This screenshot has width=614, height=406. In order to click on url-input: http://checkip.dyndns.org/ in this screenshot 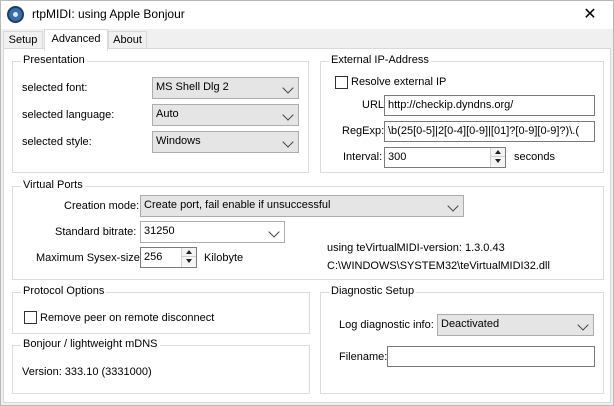, I will do `click(489, 105)`.